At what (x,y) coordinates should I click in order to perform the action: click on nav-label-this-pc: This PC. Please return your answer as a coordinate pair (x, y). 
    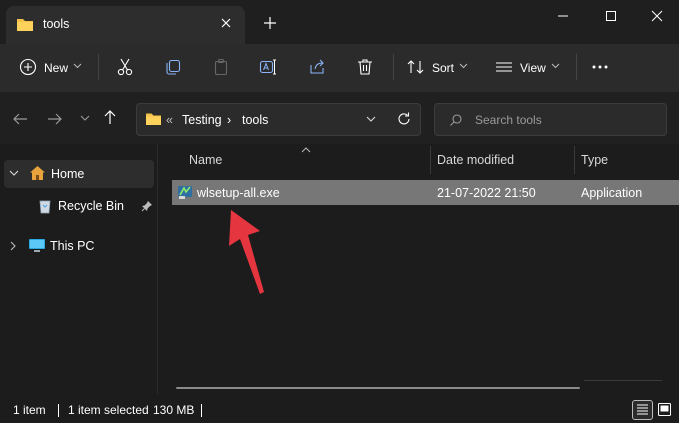
    Looking at the image, I should click on (72, 246).